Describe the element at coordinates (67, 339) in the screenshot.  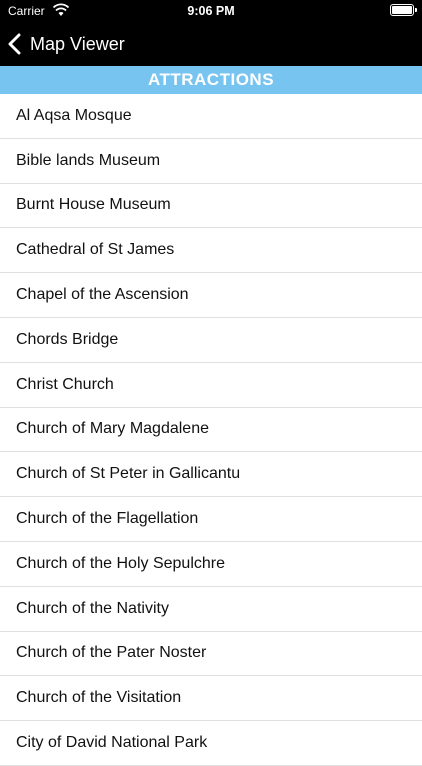
I see `list-item-label: Chords Bridge` at that location.